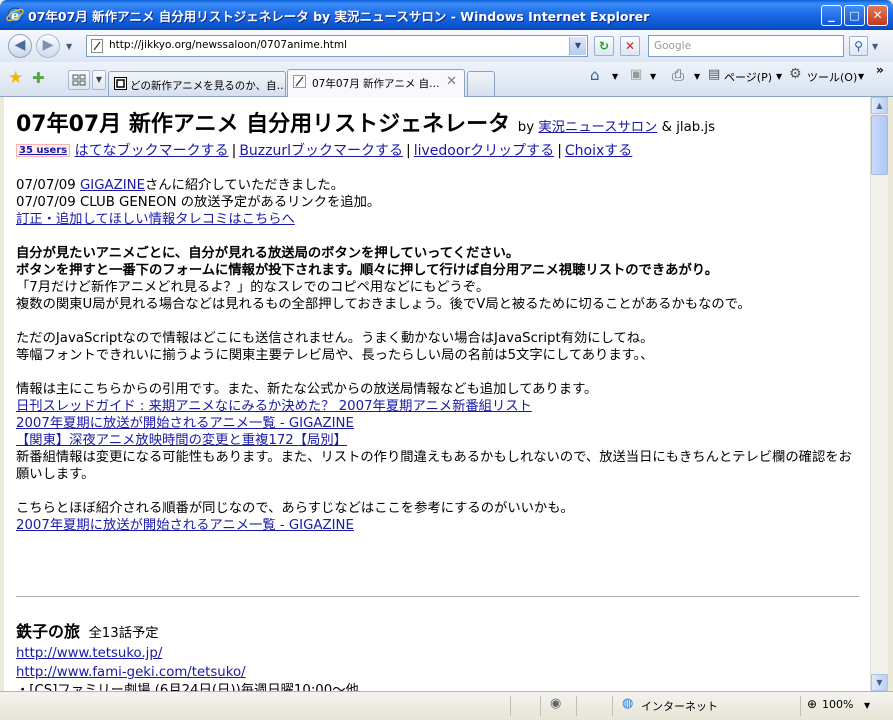  I want to click on page-menu-icon: ▤, so click(714, 74).